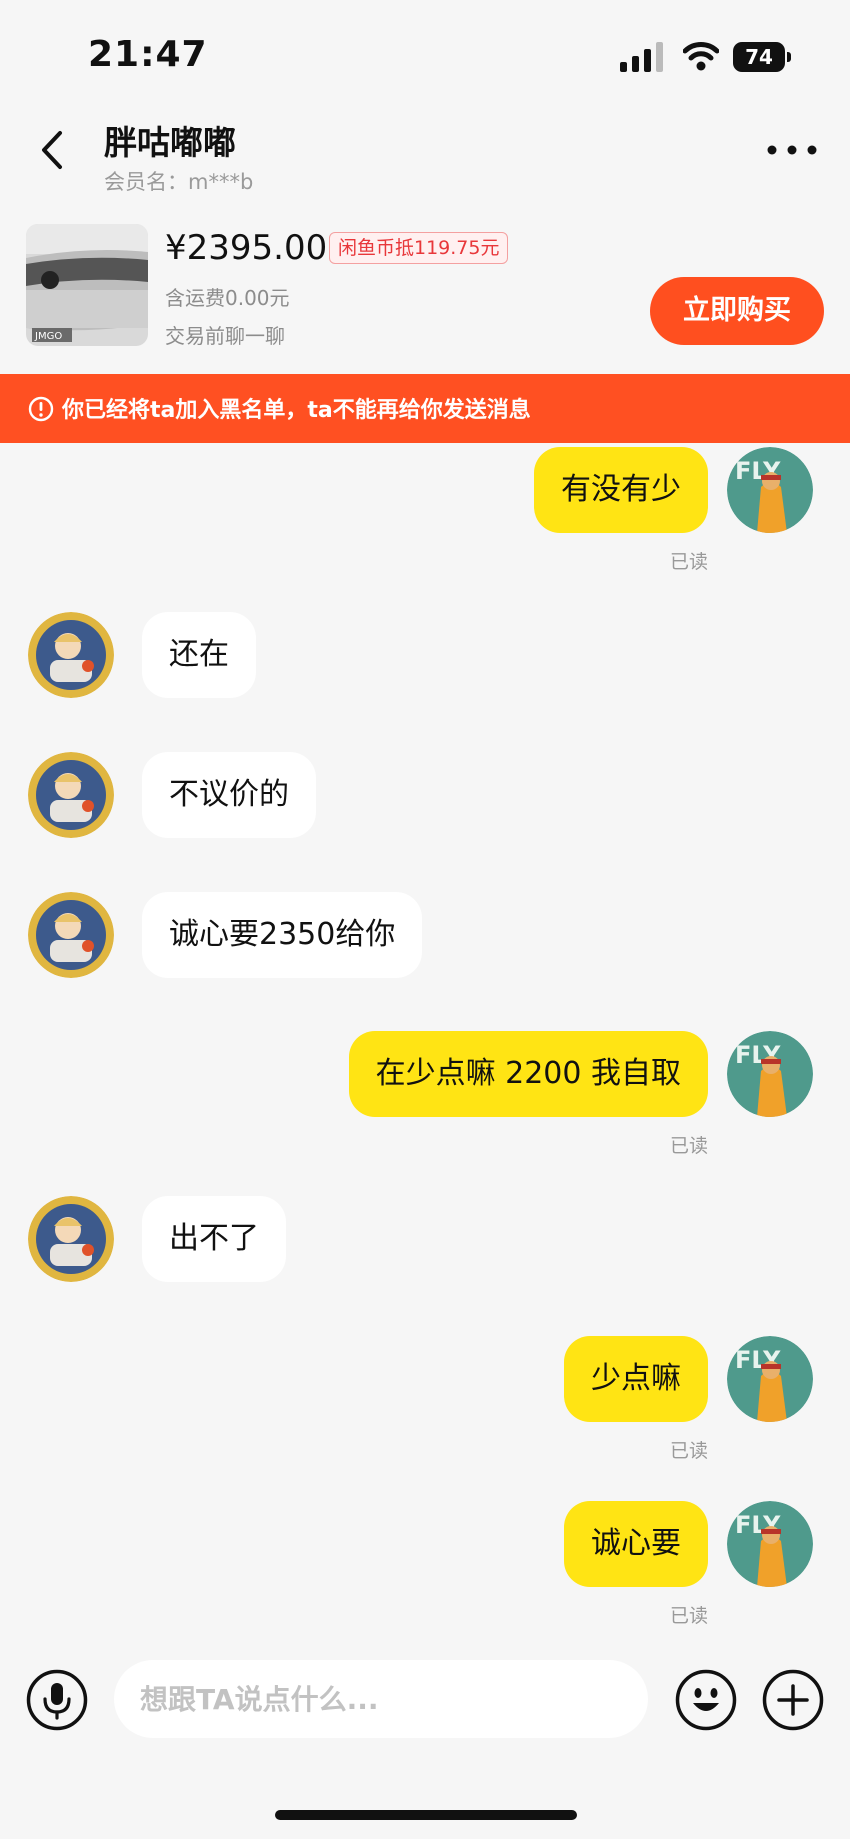  I want to click on message-bubble: 有没有少, so click(621, 490).